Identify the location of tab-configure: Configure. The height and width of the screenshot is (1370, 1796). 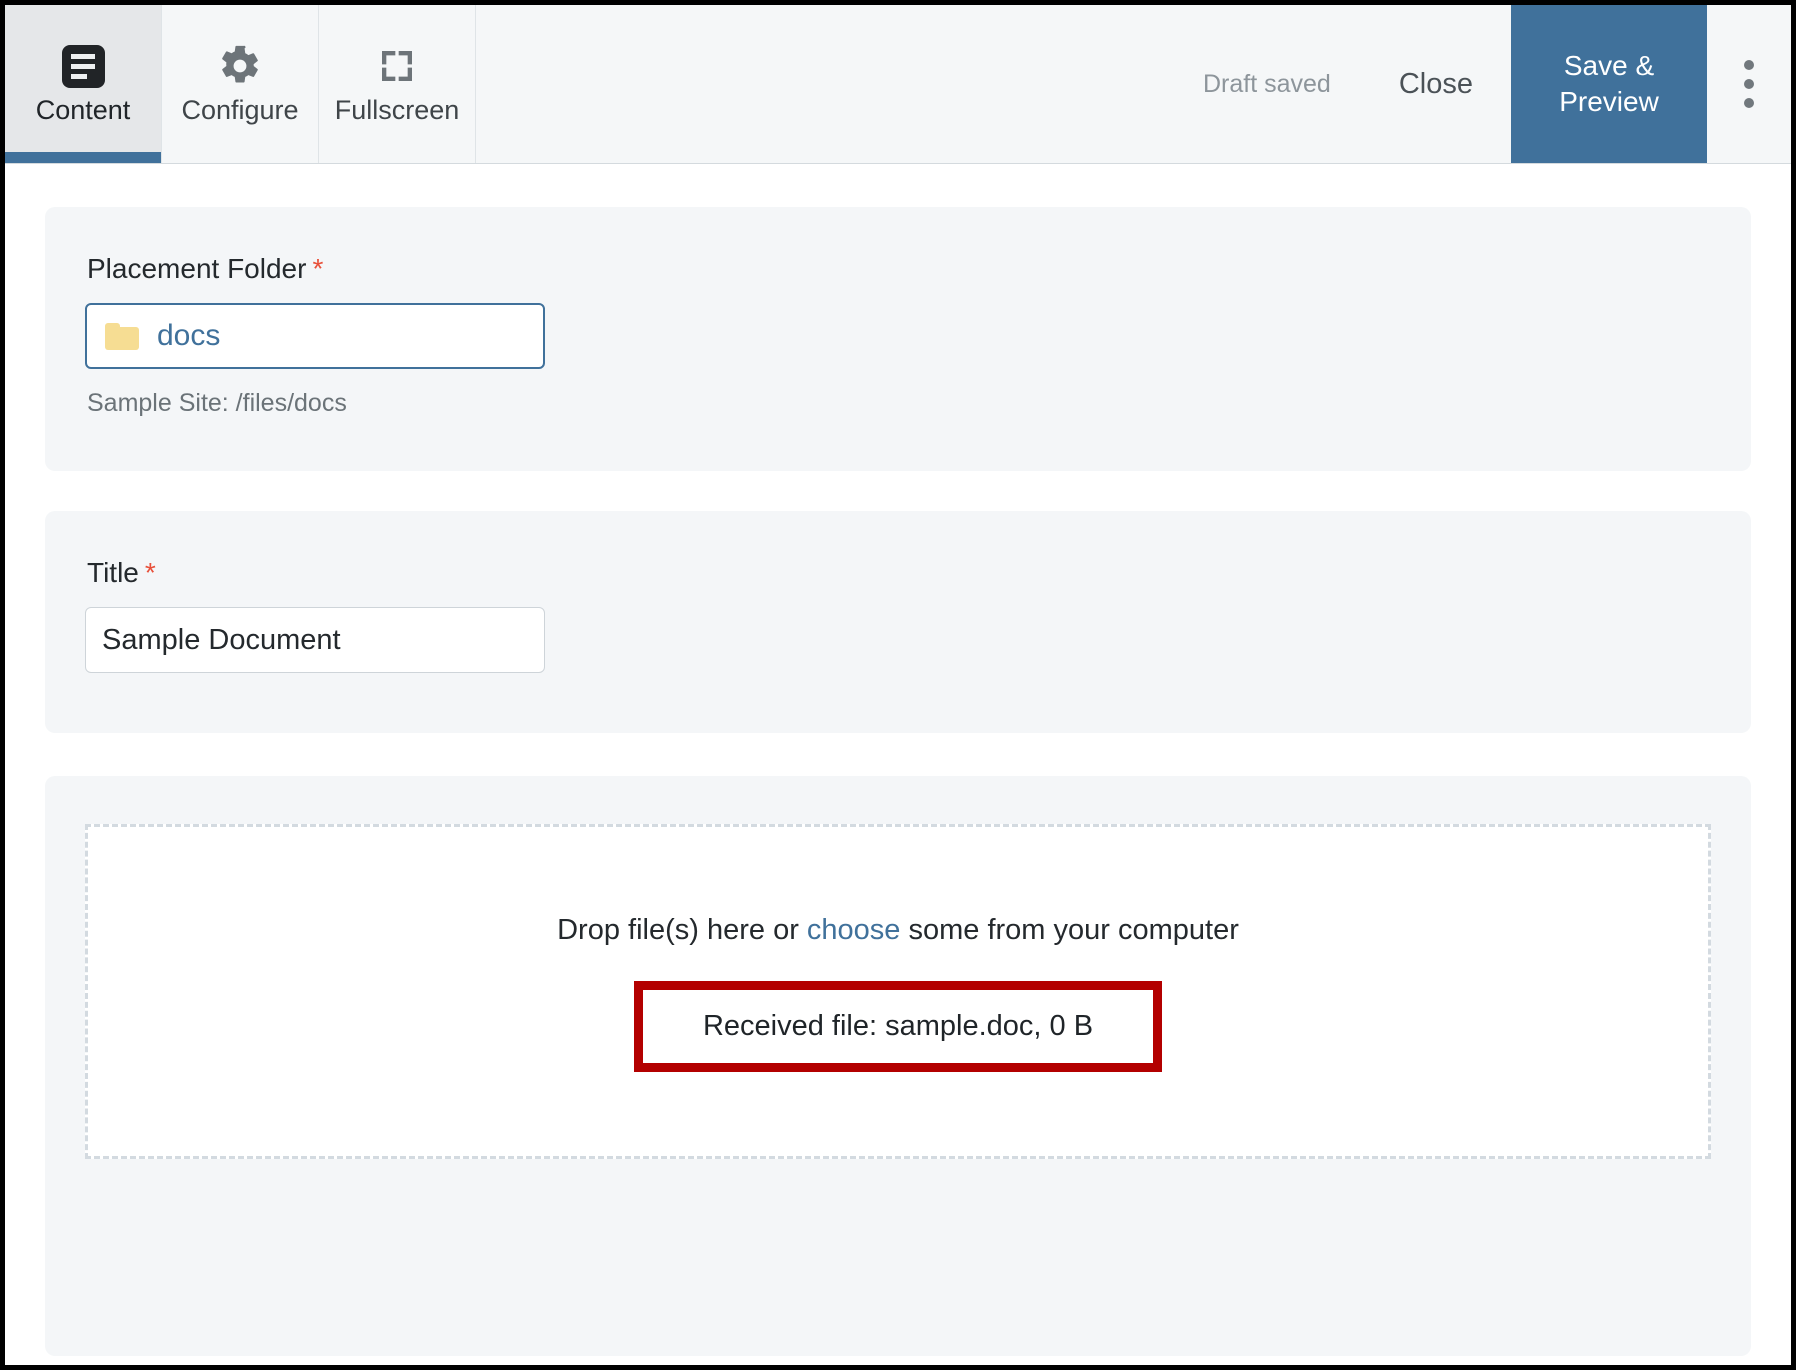
(240, 84).